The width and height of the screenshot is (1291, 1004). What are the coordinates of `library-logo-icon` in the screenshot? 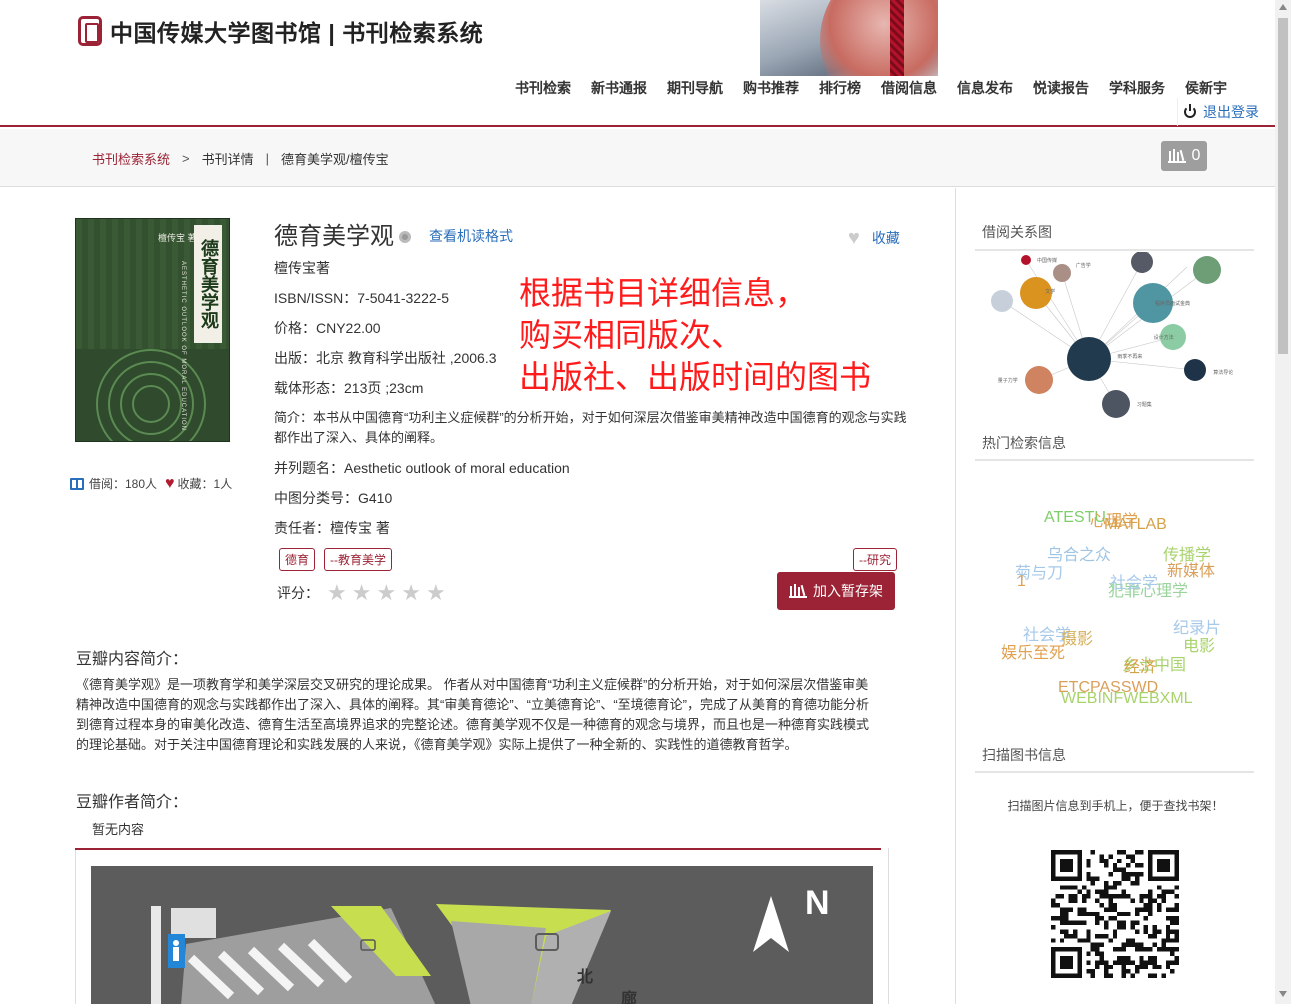 It's located at (90, 31).